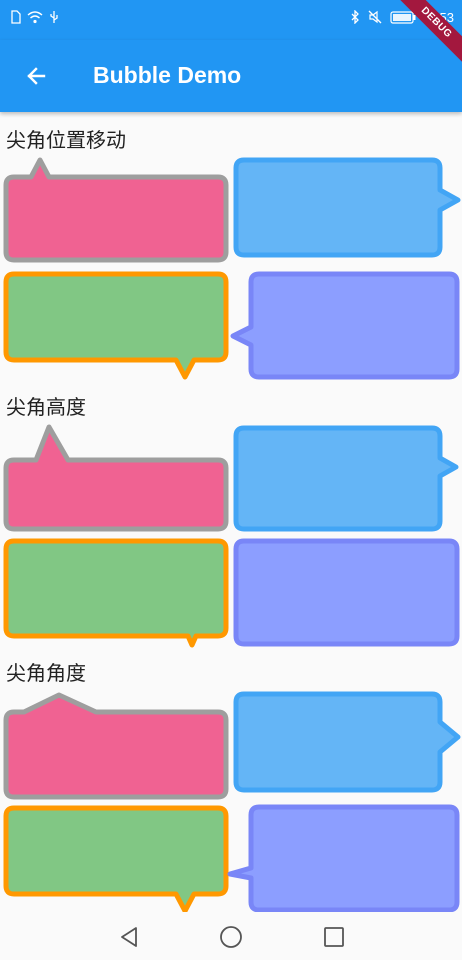 The image size is (462, 960). What do you see at coordinates (346, 478) in the screenshot?
I see `blue-bubble-short-tip` at bounding box center [346, 478].